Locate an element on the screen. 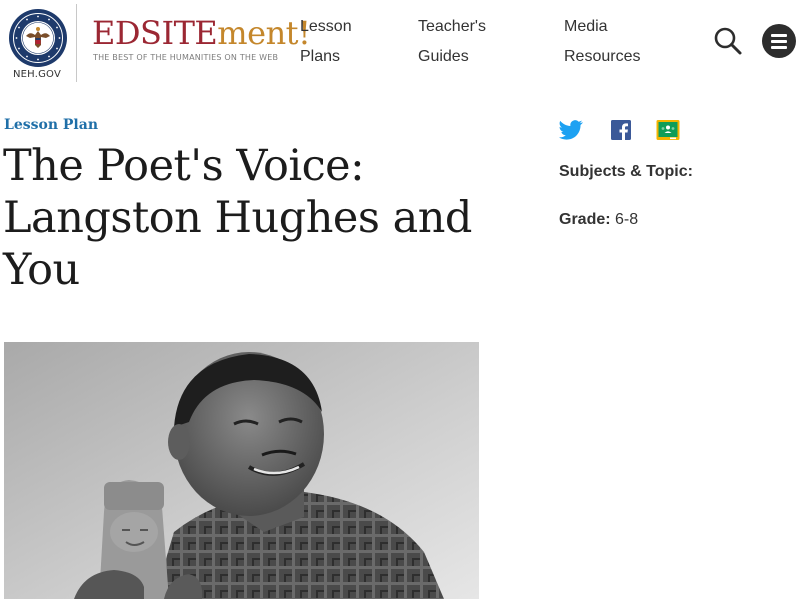 Image resolution: width=800 pixels, height=599 pixels. header-divider is located at coordinates (76, 43).